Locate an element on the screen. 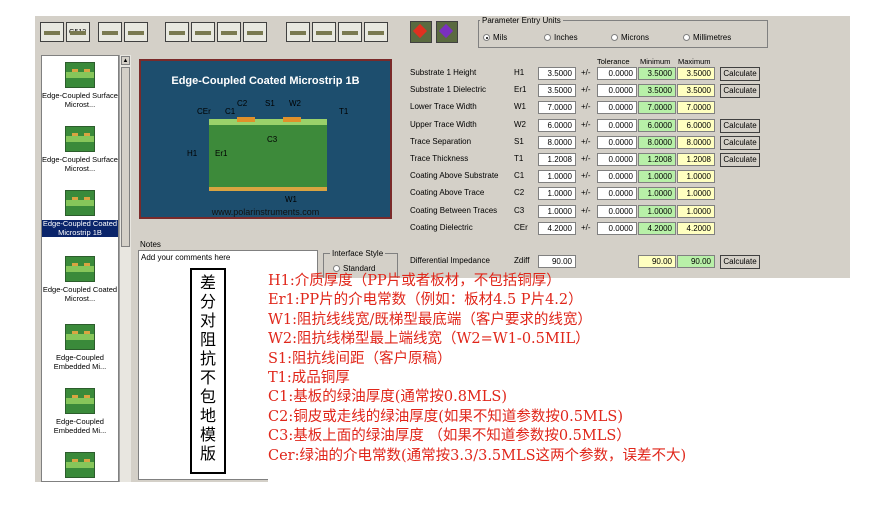  param-symbol: C3 is located at coordinates (519, 210).